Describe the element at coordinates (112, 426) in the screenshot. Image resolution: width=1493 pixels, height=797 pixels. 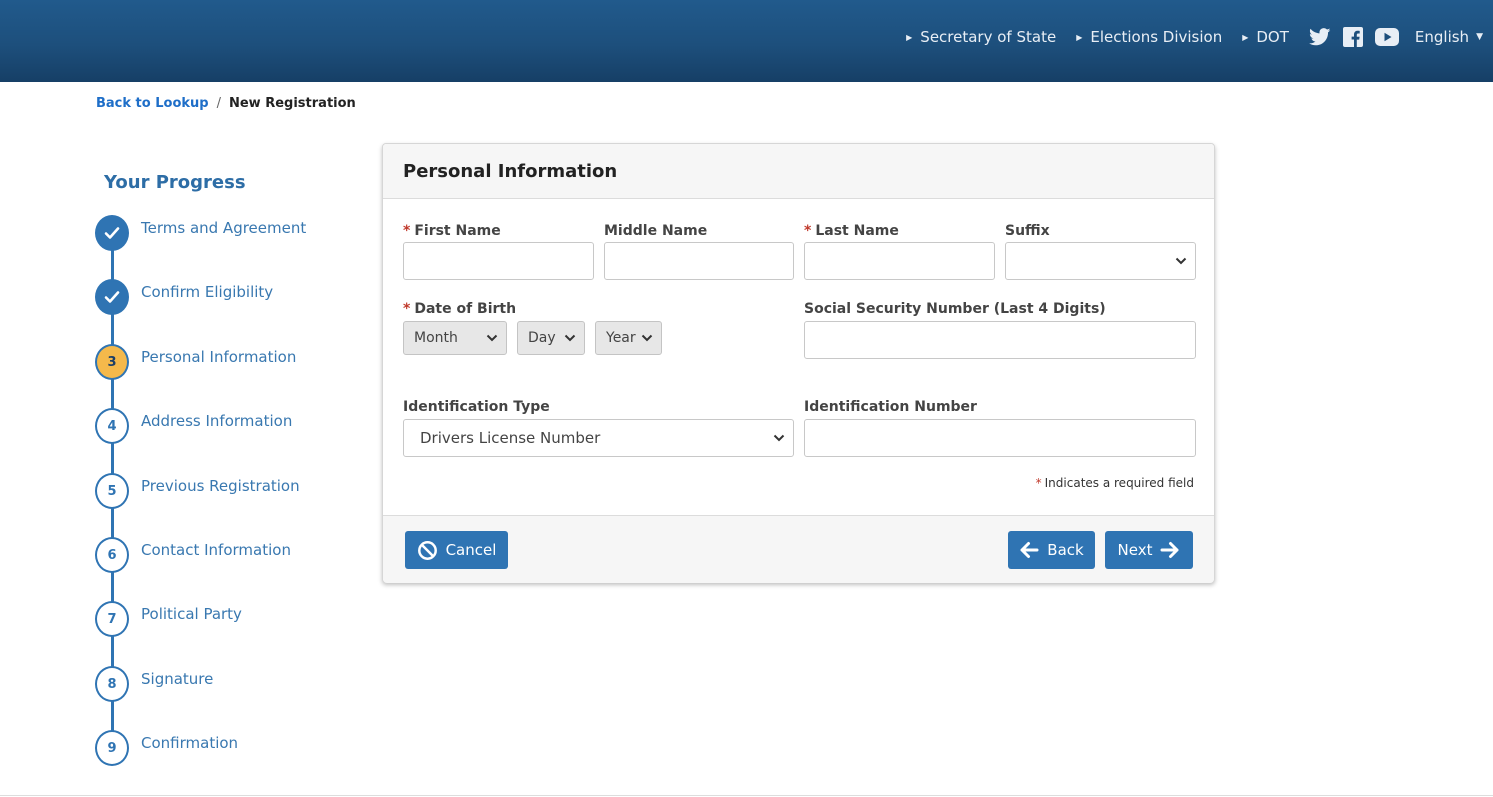
I see `step-number: 4` at that location.